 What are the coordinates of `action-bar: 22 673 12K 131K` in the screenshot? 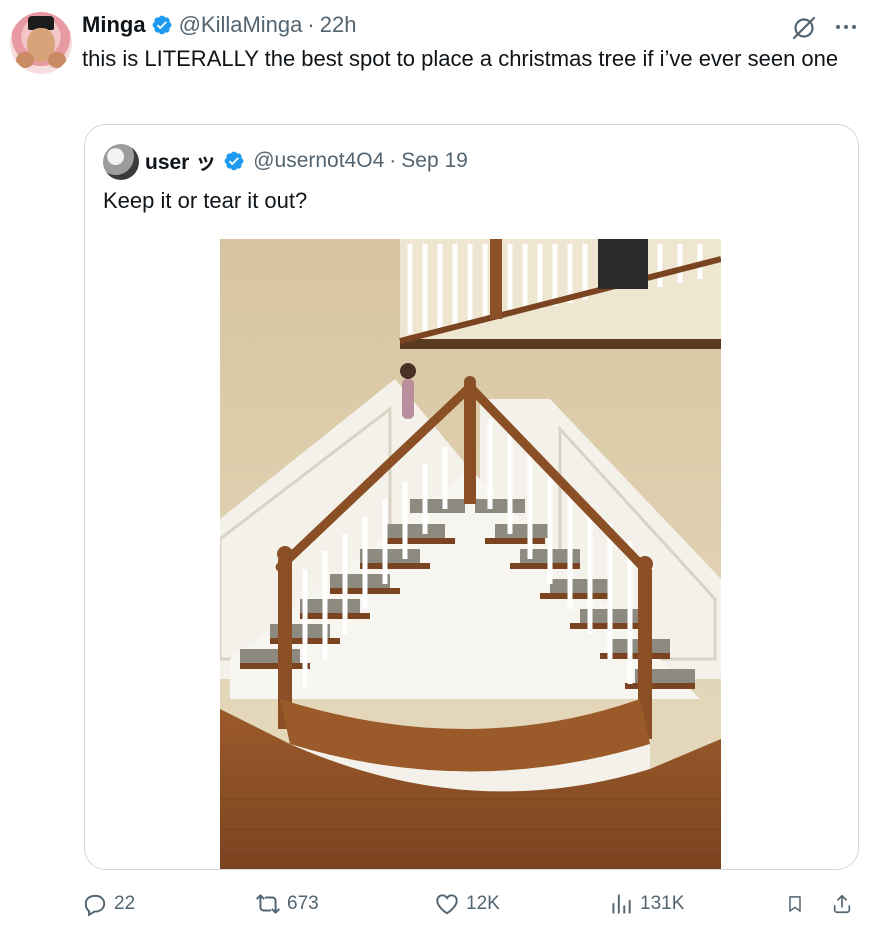 It's located at (438, 904).